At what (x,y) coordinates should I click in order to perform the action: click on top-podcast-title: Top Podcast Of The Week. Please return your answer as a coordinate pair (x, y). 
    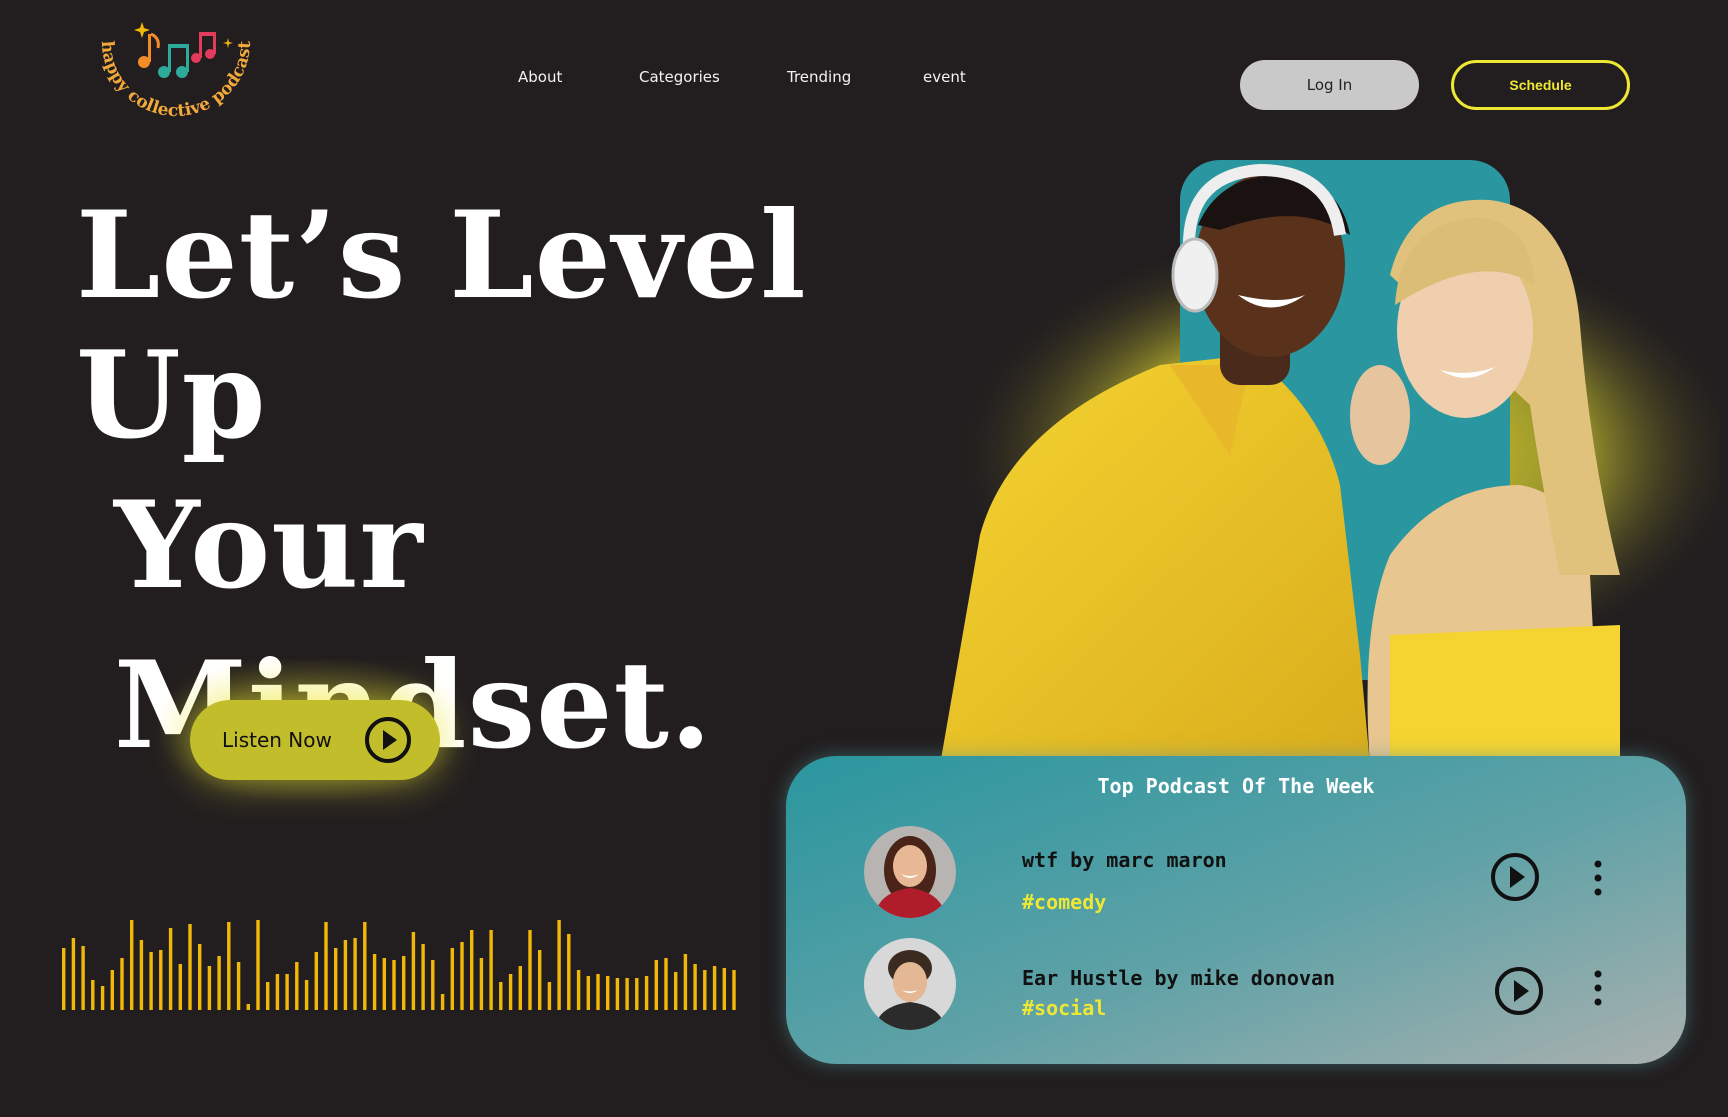
    Looking at the image, I should click on (1236, 786).